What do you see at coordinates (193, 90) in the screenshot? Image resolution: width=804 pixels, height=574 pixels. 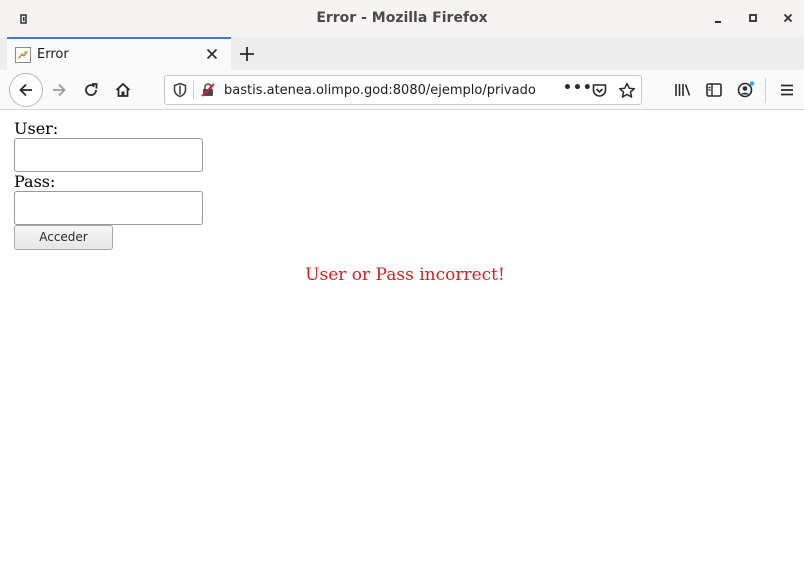 I see `url-bar-separator` at bounding box center [193, 90].